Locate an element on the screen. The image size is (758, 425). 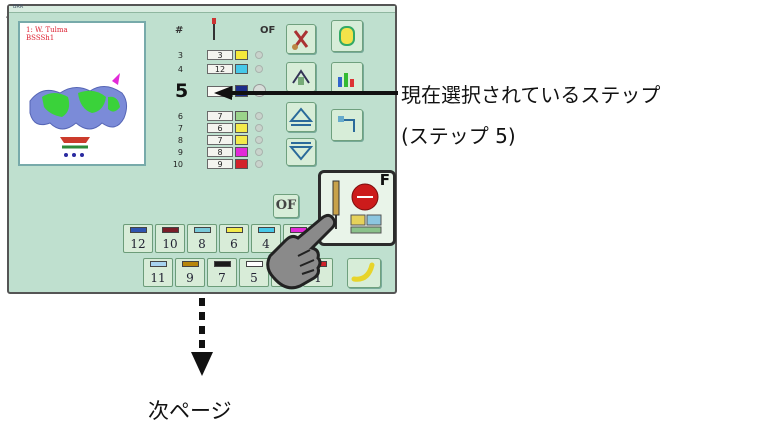
change-color-button is located at coordinates (347, 125).